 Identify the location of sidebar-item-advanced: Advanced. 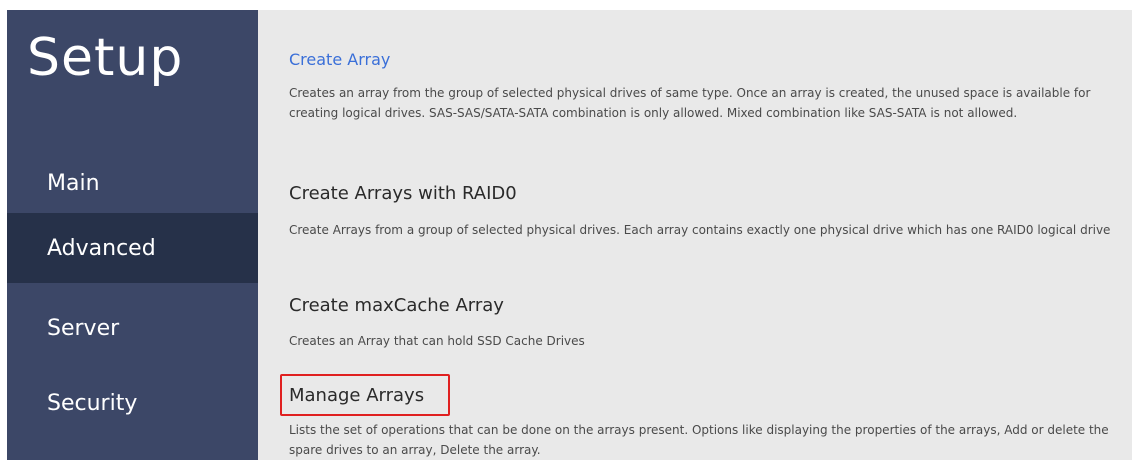
(132, 248).